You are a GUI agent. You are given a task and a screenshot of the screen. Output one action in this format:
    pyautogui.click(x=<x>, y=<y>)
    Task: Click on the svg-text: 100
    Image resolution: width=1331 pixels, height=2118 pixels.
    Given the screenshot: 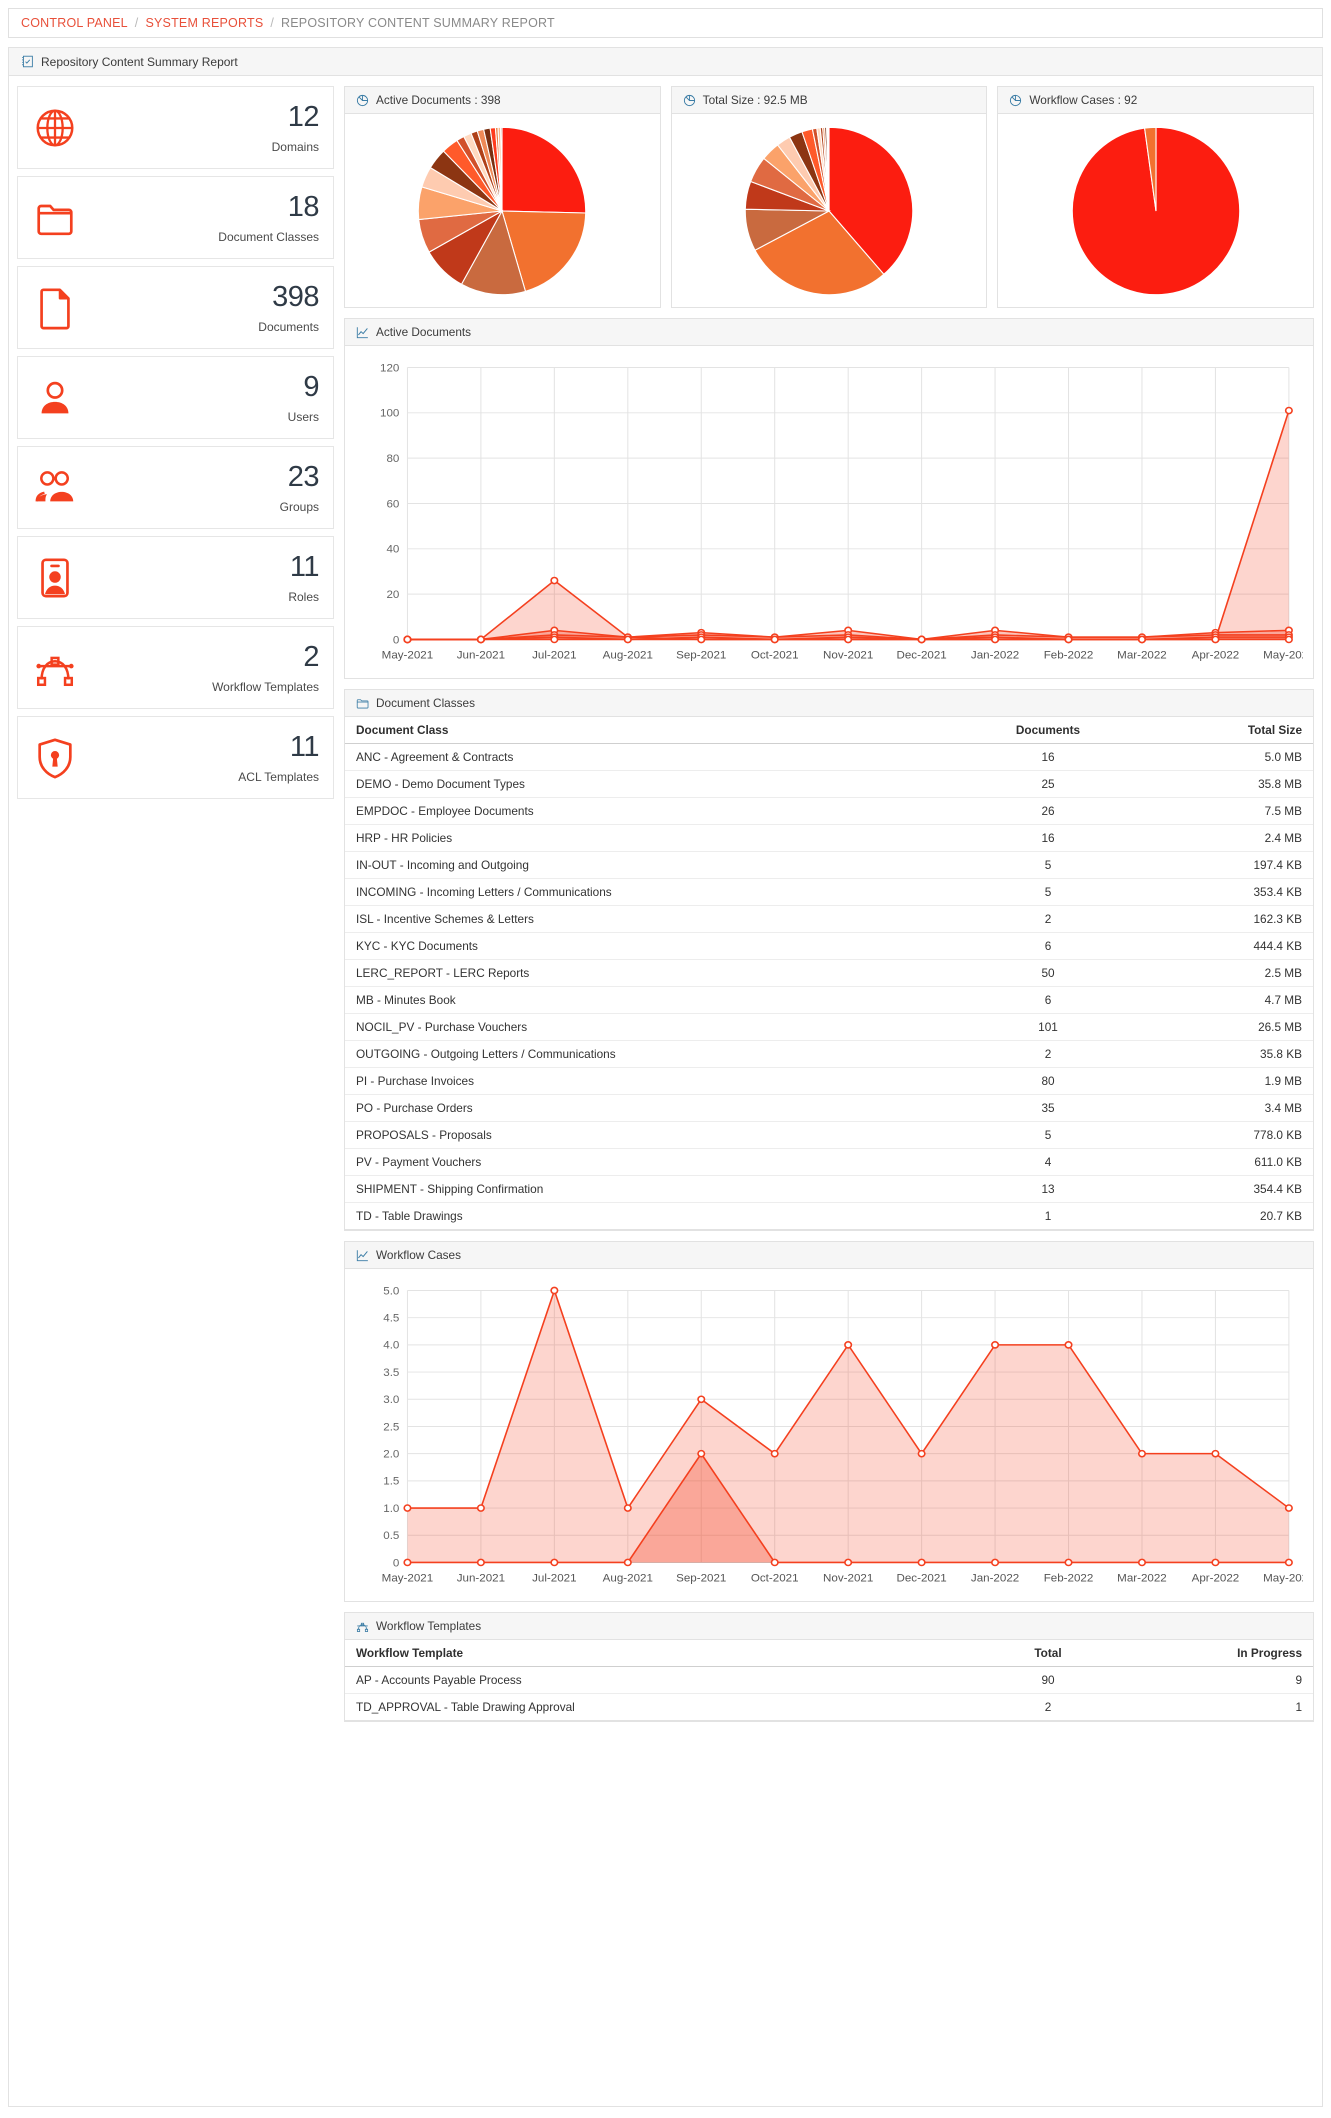 What is the action you would take?
    pyautogui.click(x=389, y=414)
    